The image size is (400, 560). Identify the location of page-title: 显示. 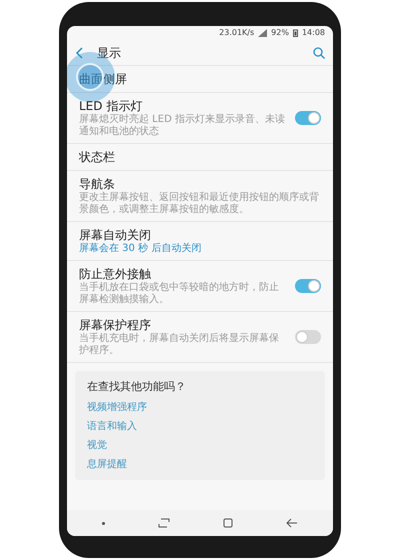
(109, 53).